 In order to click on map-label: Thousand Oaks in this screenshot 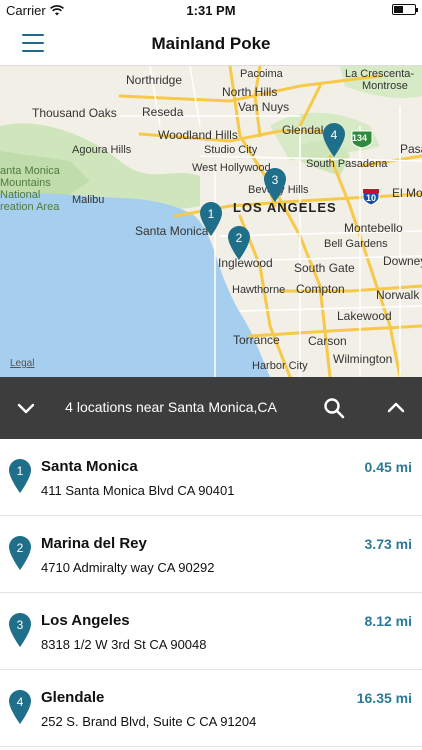, I will do `click(74, 113)`.